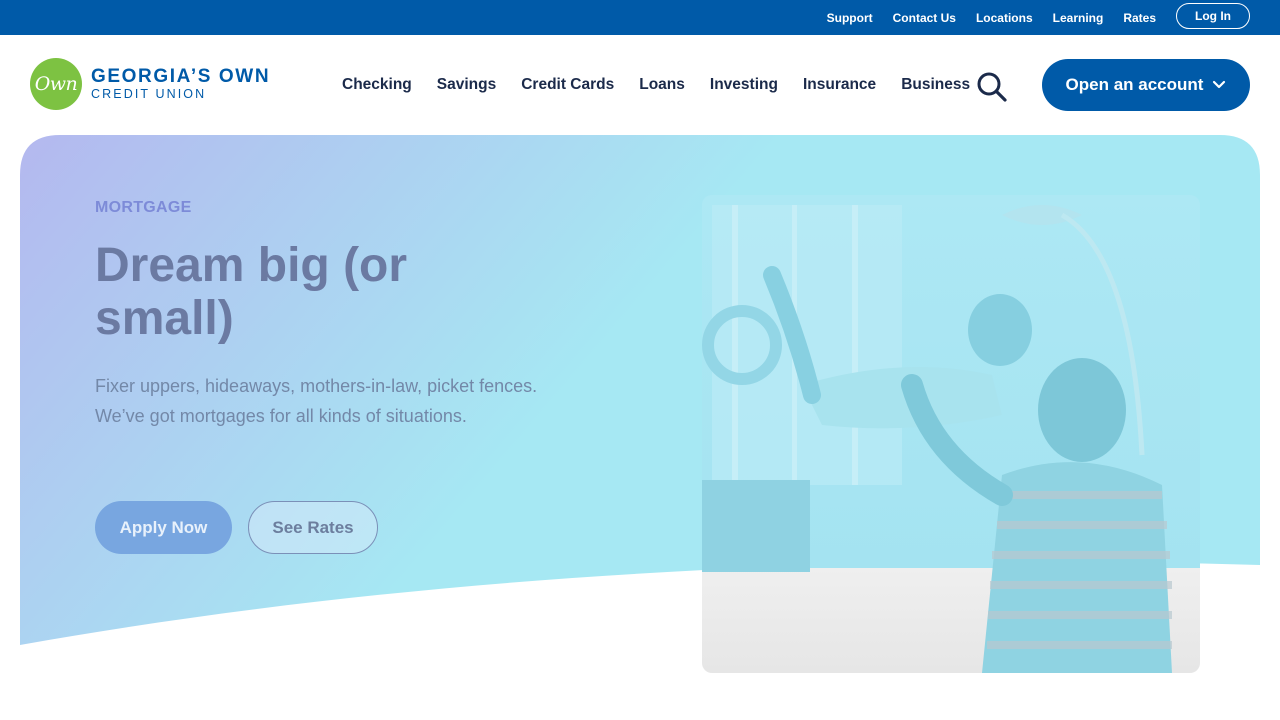 The width and height of the screenshot is (1280, 720). What do you see at coordinates (662, 85) in the screenshot?
I see `nav-item-loans: Loans` at bounding box center [662, 85].